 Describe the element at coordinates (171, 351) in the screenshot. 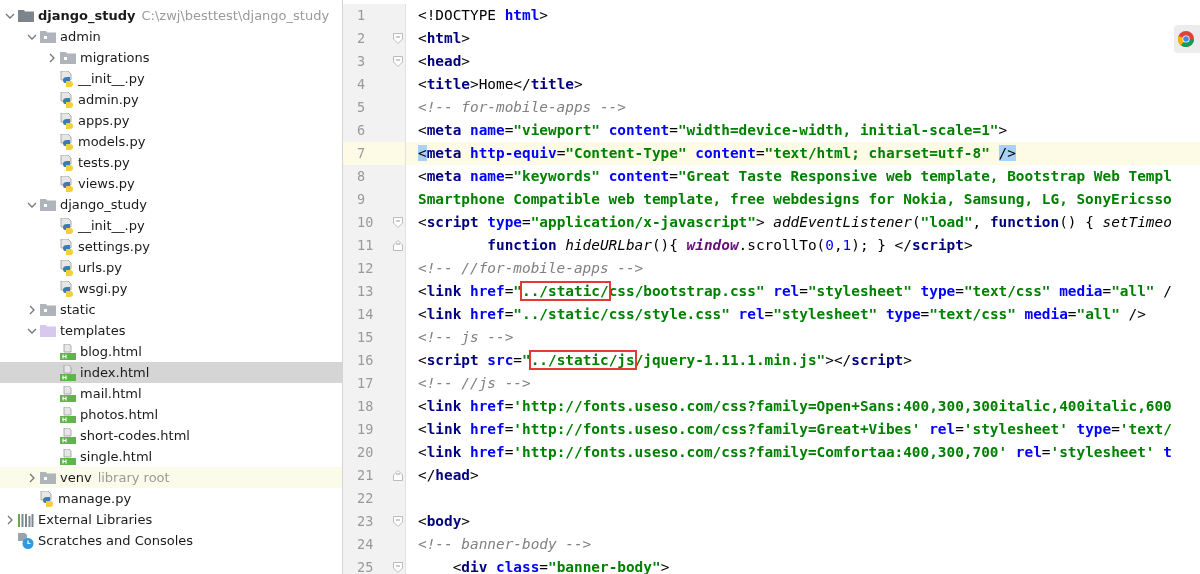

I see `tree-item: blog.html` at that location.